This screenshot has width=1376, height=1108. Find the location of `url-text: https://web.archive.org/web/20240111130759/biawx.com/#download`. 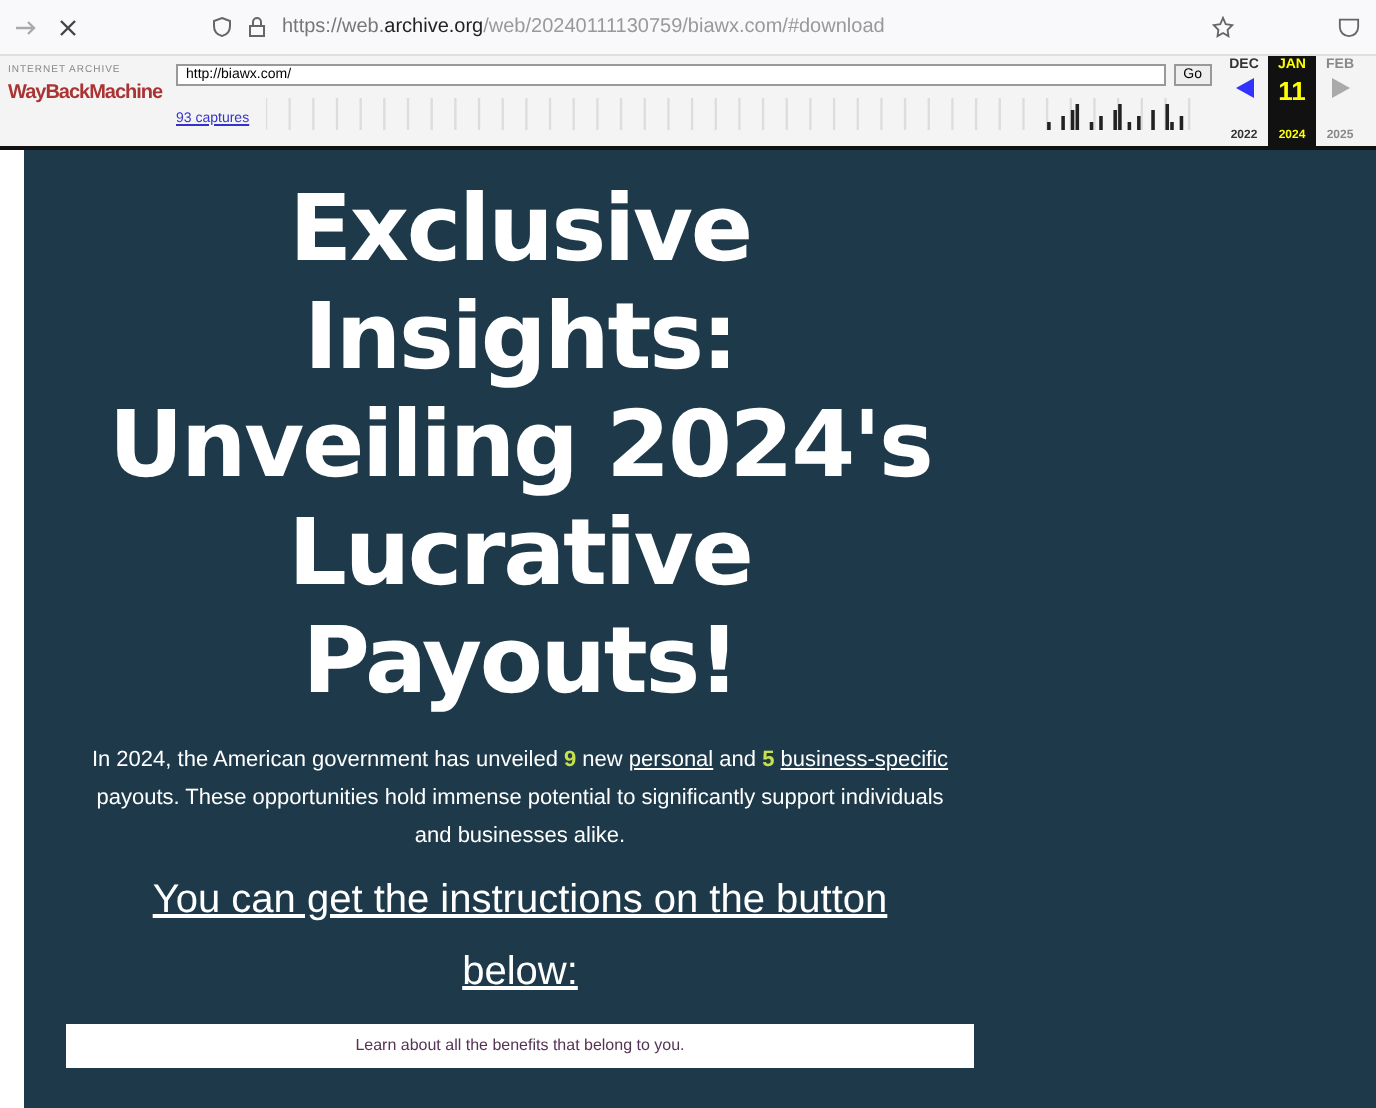

url-text: https://web.archive.org/web/20240111130759/biawx.com/#download is located at coordinates (583, 28).